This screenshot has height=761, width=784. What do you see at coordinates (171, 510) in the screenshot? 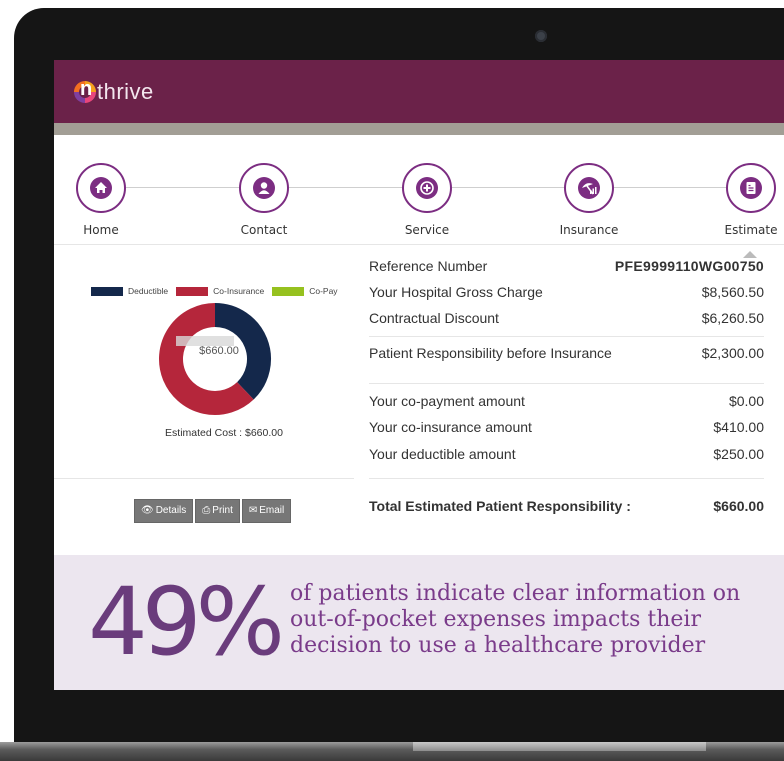
I see `details-label: Details` at bounding box center [171, 510].